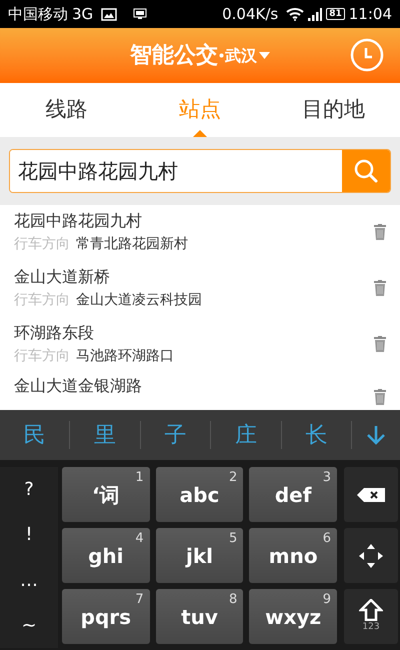 The height and width of the screenshot is (650, 400). What do you see at coordinates (83, 14) in the screenshot?
I see `network-type: 3G` at bounding box center [83, 14].